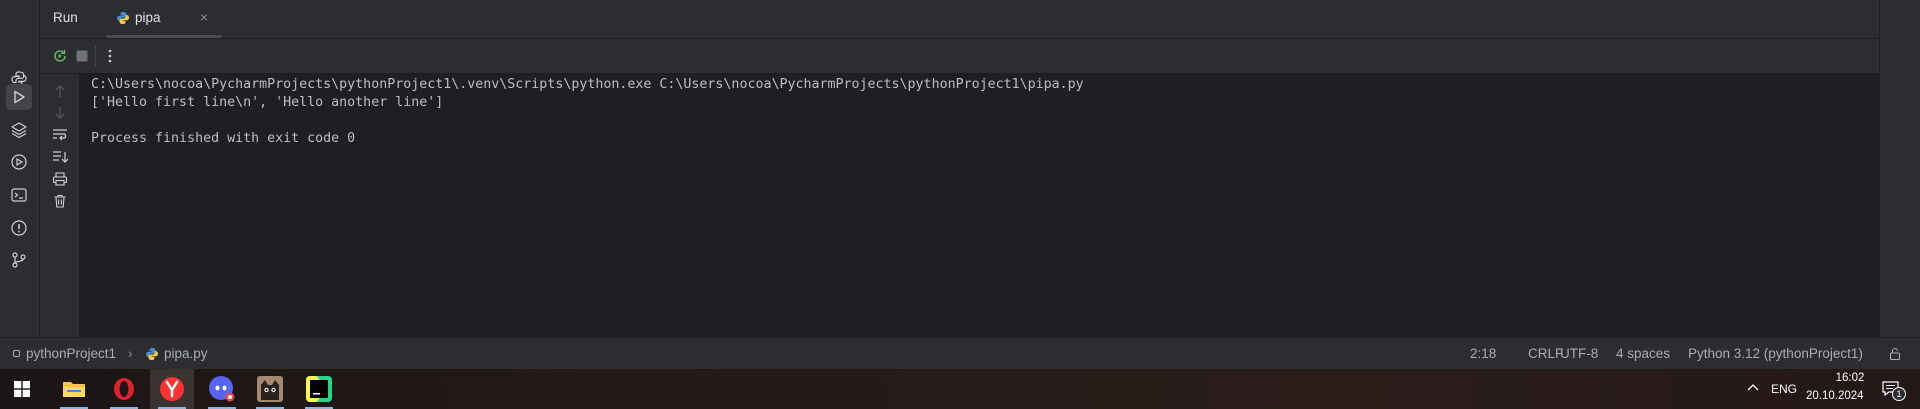 This screenshot has height=409, width=1920. Describe the element at coordinates (1895, 355) in the screenshot. I see `lock-icon` at that location.